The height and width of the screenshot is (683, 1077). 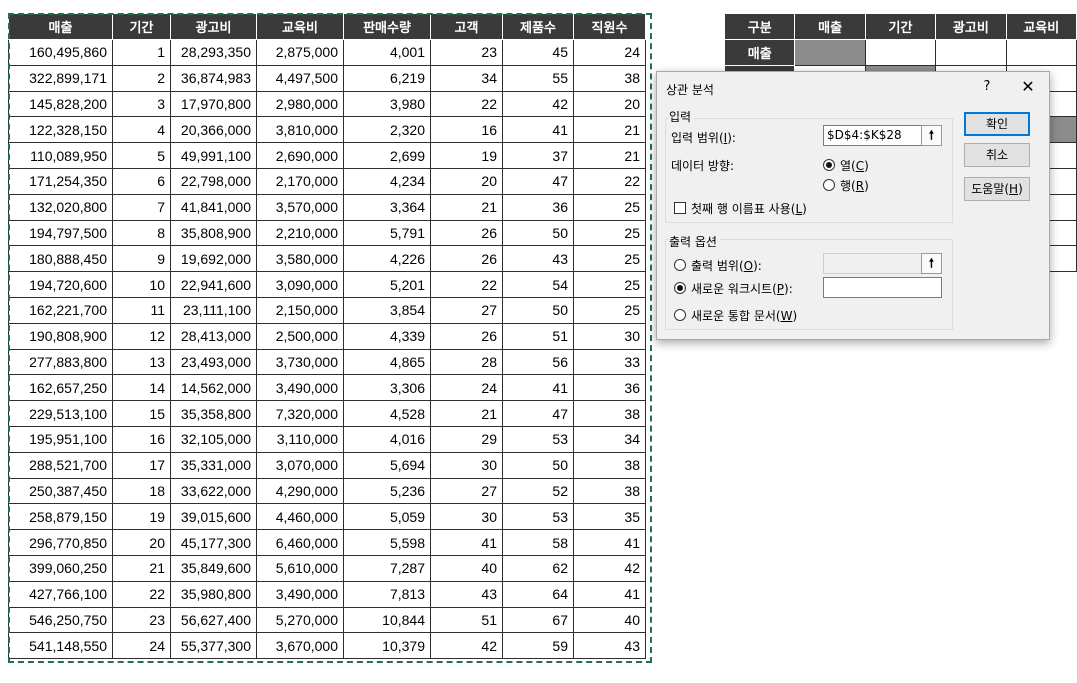 I want to click on table-cell: 42, so click(x=466, y=646).